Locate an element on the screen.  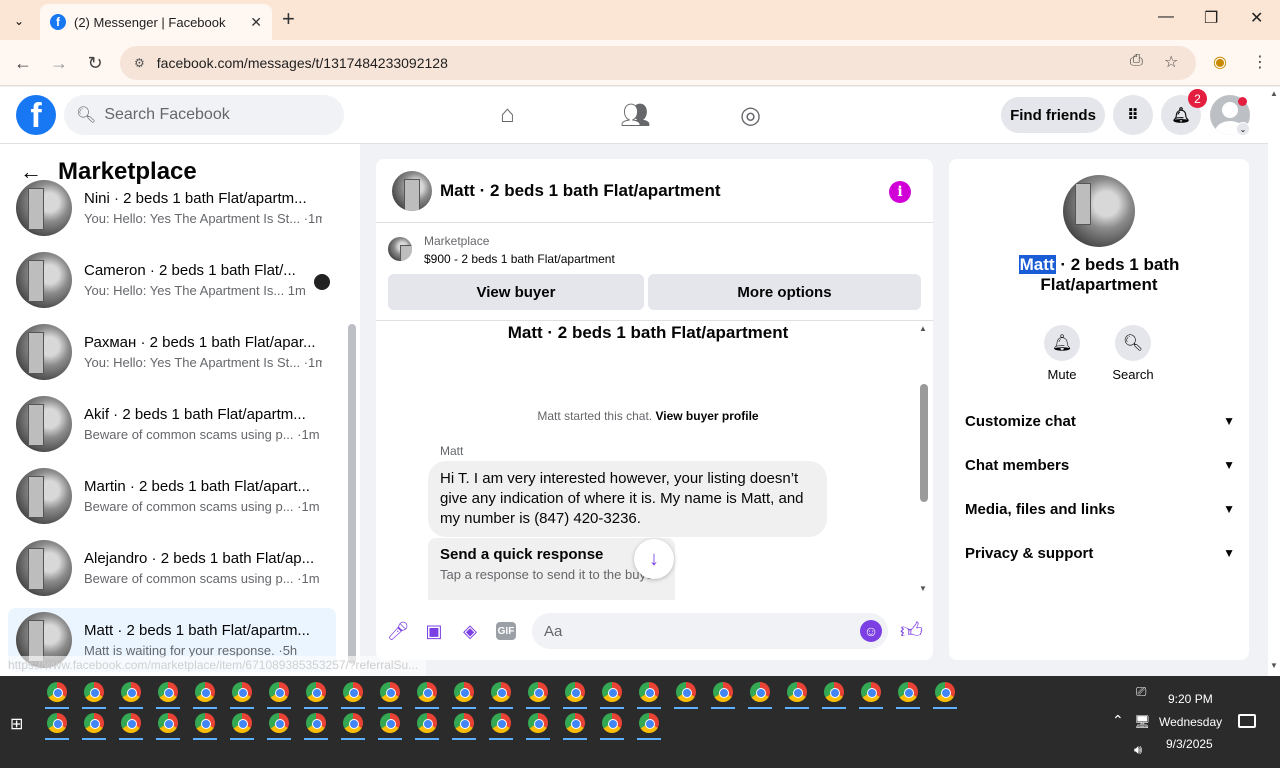
clock-day: Wednesday is located at coordinates (1190, 722).